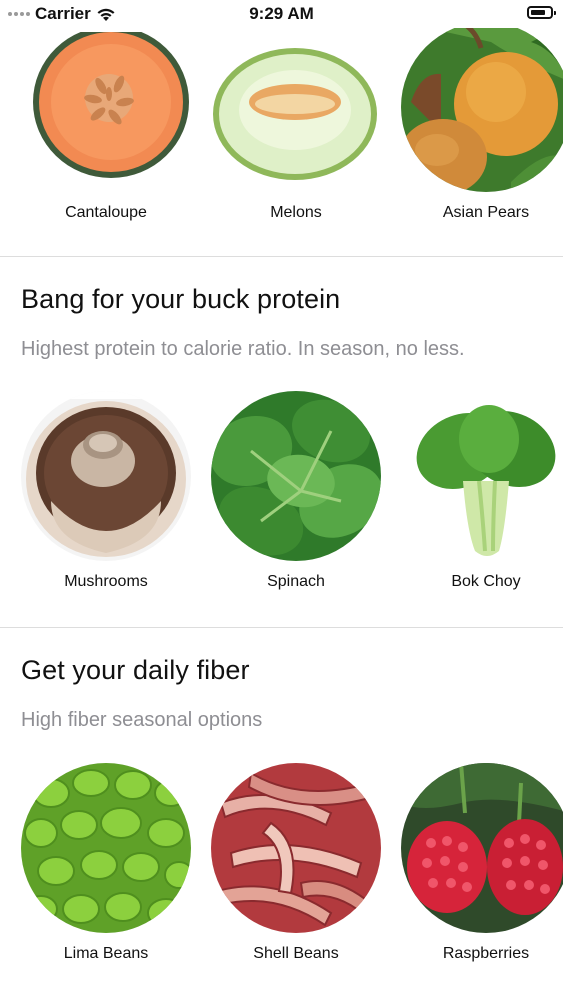  Describe the element at coordinates (106, 107) in the screenshot. I see `cantaloupe-image` at that location.